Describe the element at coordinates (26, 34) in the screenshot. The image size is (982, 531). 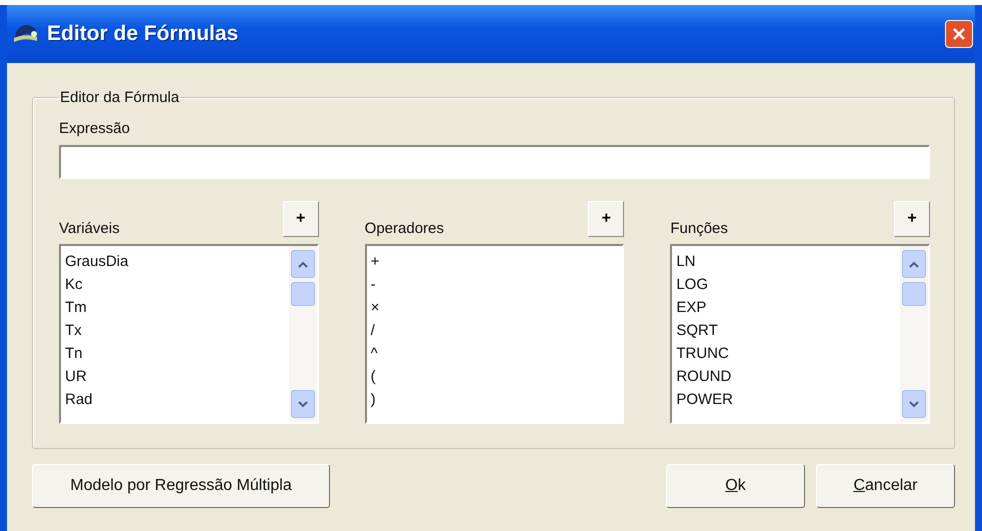
I see `app-logo-icon` at that location.